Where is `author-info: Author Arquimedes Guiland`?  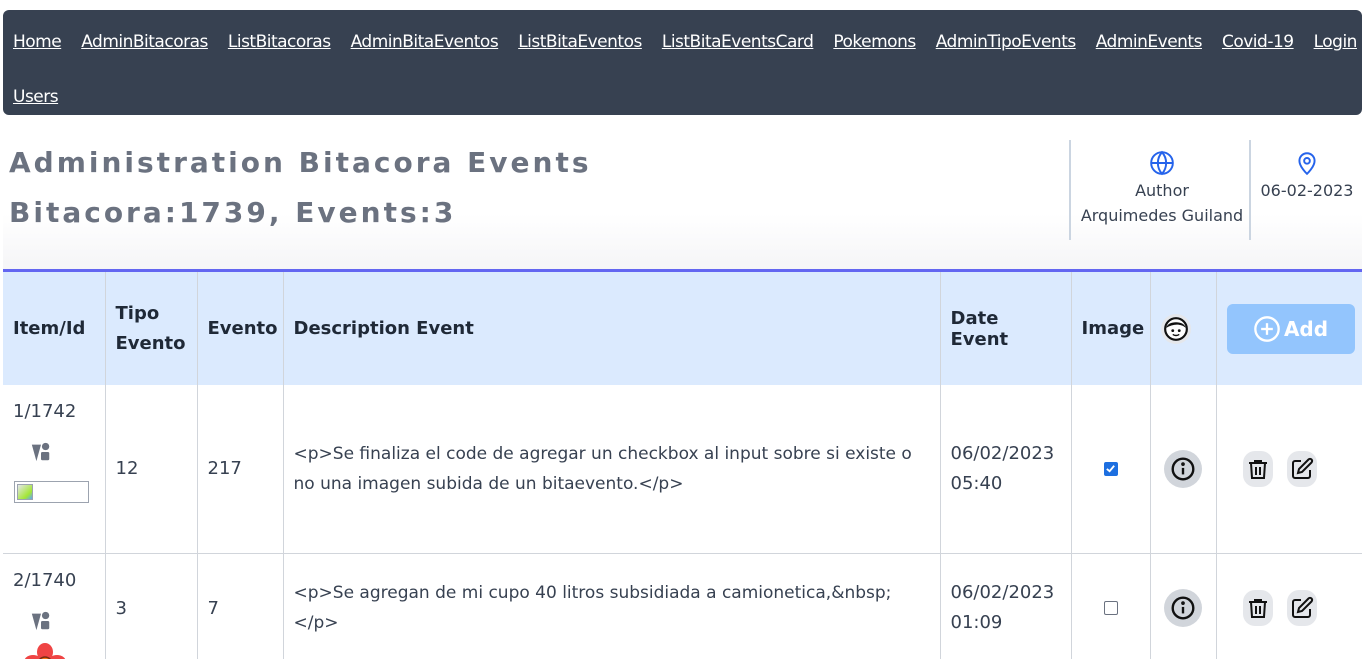 author-info: Author Arquimedes Guiland is located at coordinates (1162, 188).